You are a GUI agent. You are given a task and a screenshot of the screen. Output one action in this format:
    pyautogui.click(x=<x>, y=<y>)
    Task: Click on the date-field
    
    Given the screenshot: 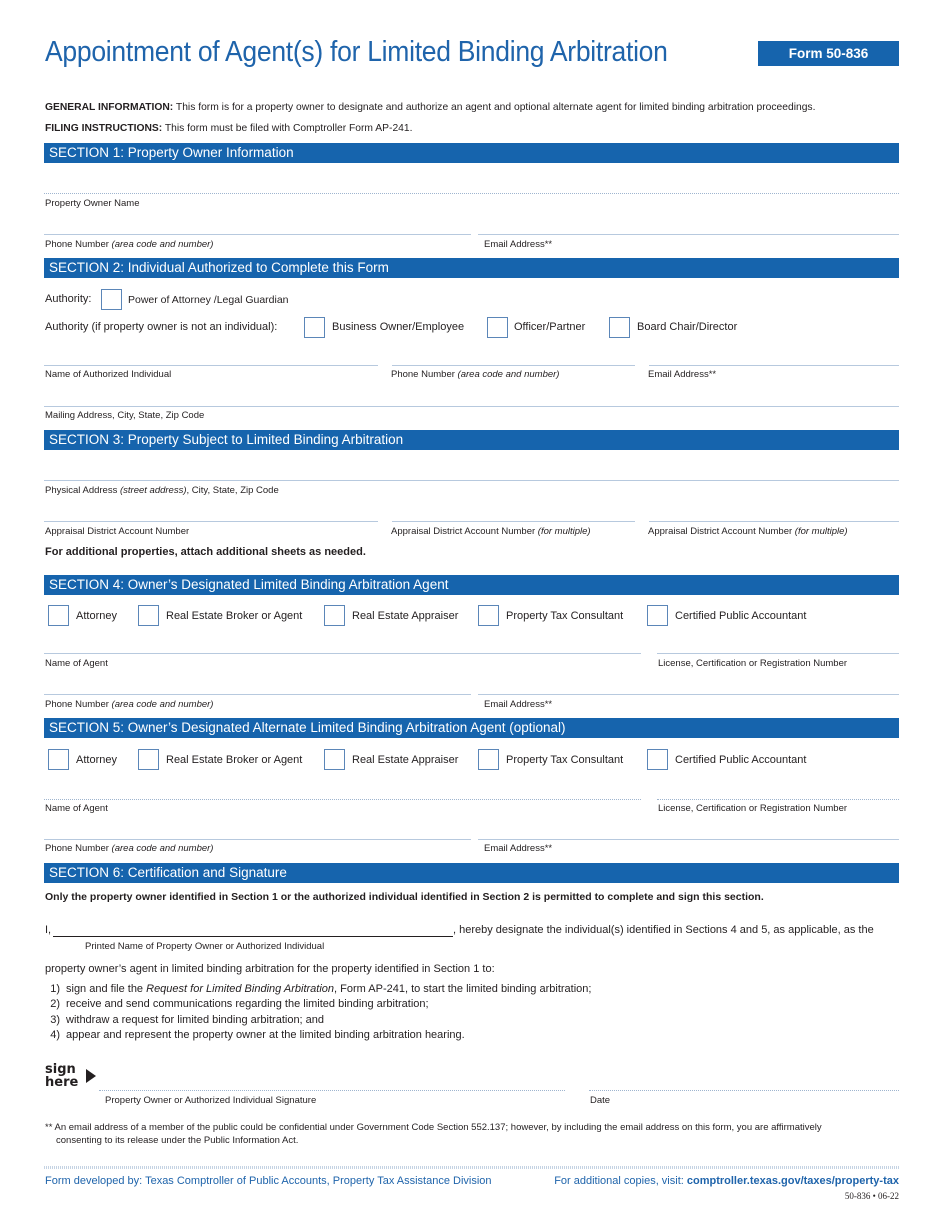 What is the action you would take?
    pyautogui.click(x=744, y=1090)
    